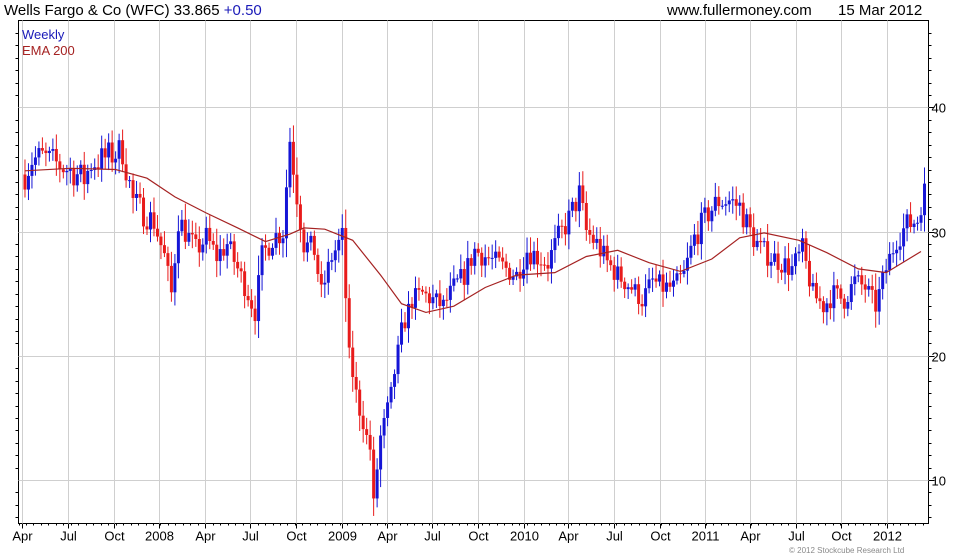 This screenshot has width=980, height=560. I want to click on title-change: +0.50, so click(242, 10).